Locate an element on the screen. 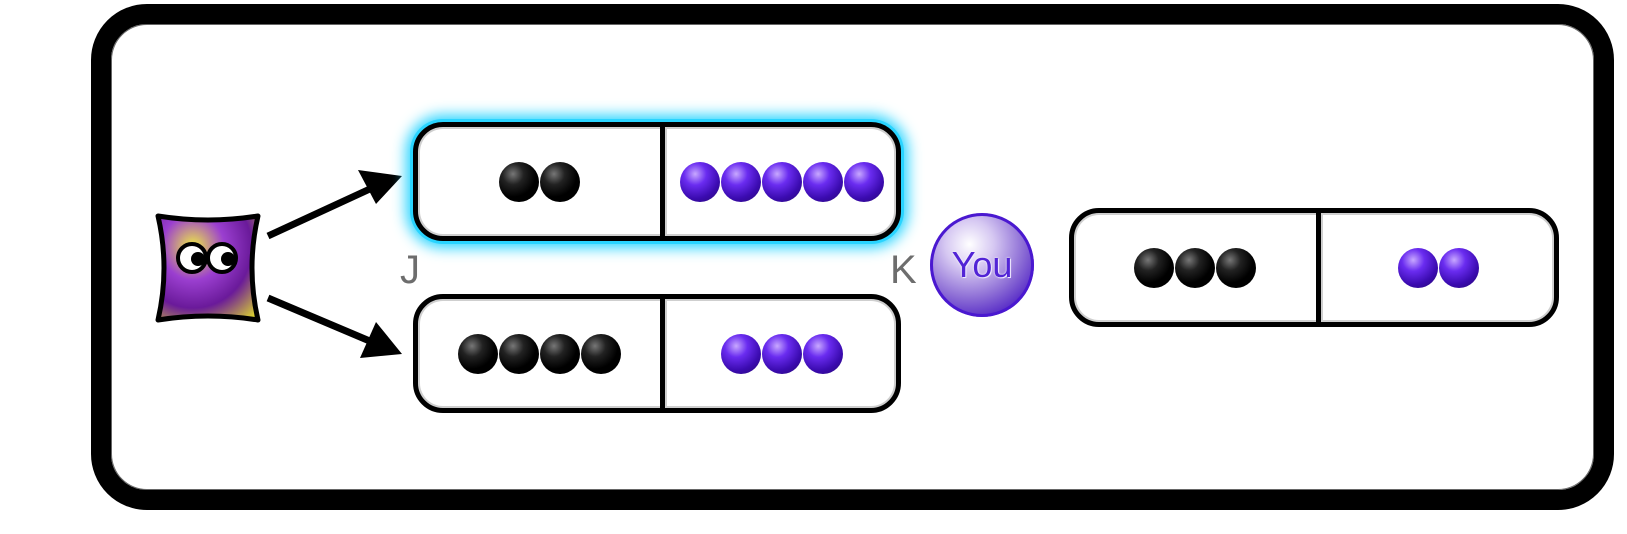 This screenshot has height=534, width=1627. player-card is located at coordinates (1314, 267).